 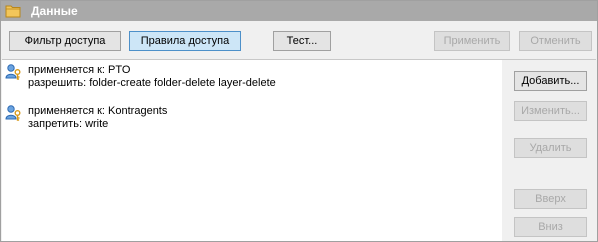 What do you see at coordinates (550, 227) in the screenshot?
I see `move-down-button: Вниз` at bounding box center [550, 227].